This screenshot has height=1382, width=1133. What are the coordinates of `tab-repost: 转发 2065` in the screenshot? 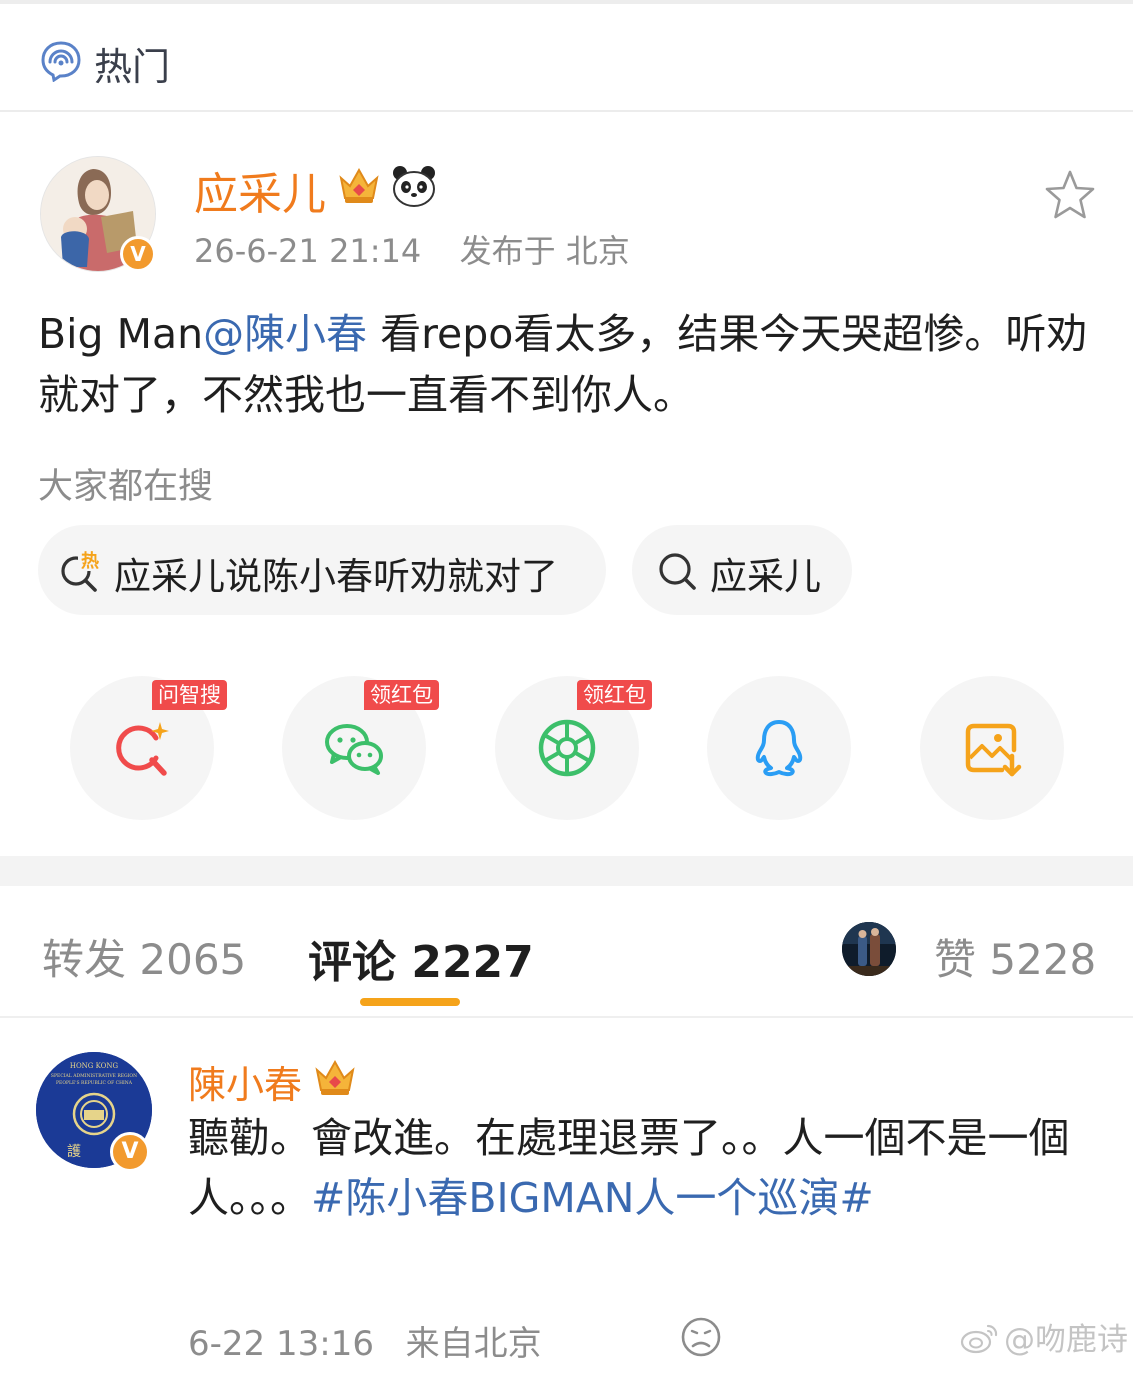 It's located at (144, 956).